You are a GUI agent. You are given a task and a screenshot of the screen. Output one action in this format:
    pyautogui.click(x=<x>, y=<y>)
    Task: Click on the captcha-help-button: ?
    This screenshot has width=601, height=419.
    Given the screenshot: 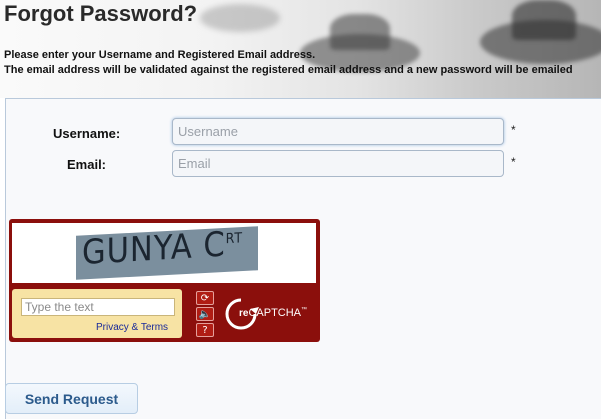 What is the action you would take?
    pyautogui.click(x=205, y=330)
    